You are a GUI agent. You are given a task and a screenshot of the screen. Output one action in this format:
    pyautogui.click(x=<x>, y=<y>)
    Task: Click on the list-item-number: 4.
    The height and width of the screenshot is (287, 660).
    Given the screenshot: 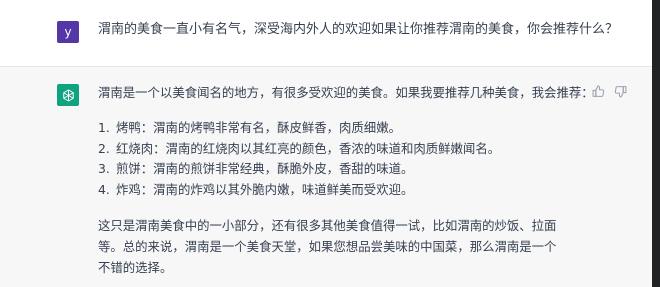 What is the action you would take?
    pyautogui.click(x=104, y=189)
    